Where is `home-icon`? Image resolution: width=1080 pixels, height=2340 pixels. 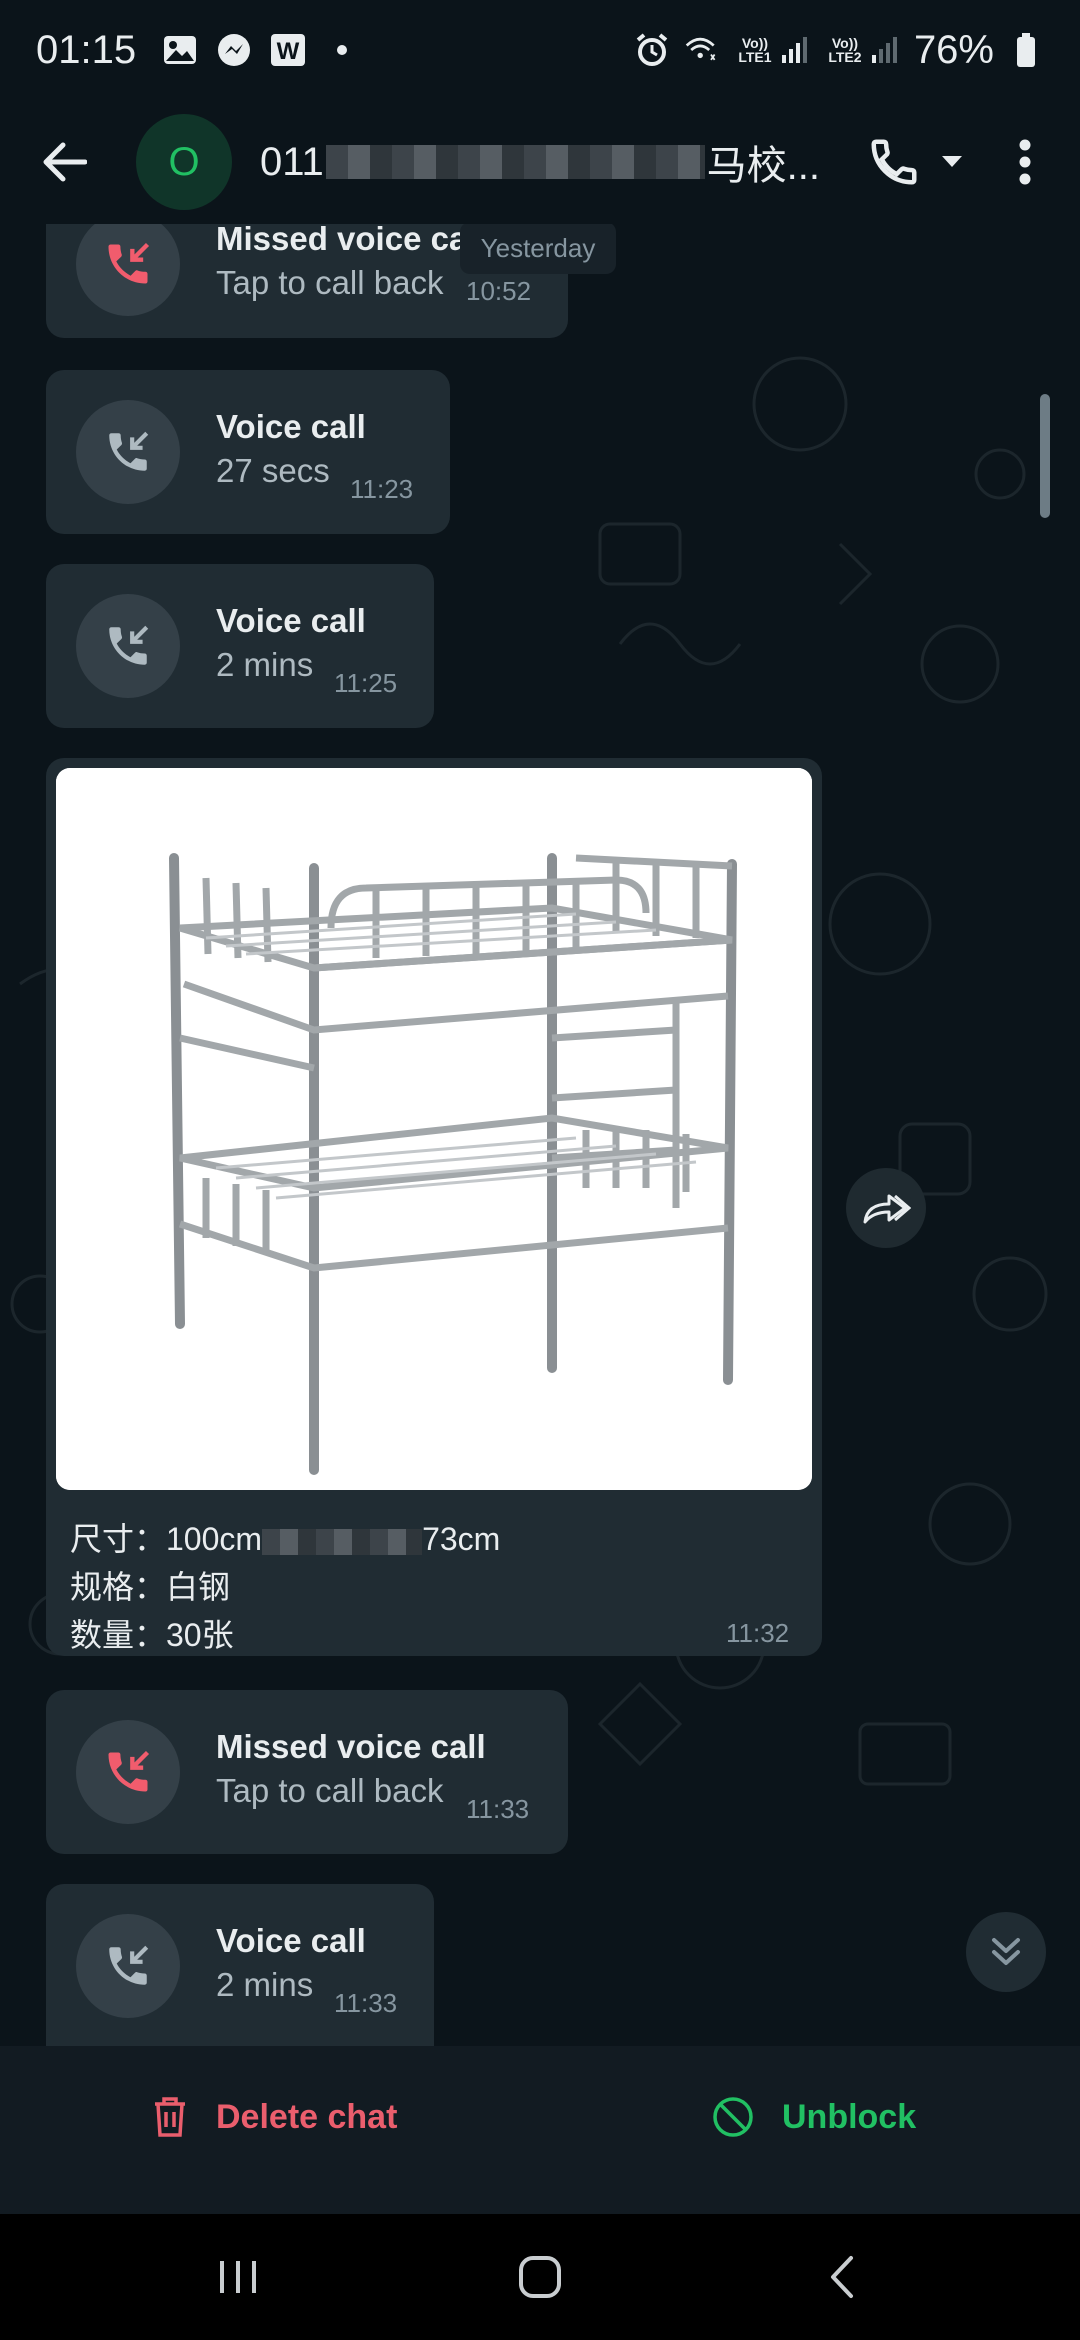
home-icon is located at coordinates (540, 2277).